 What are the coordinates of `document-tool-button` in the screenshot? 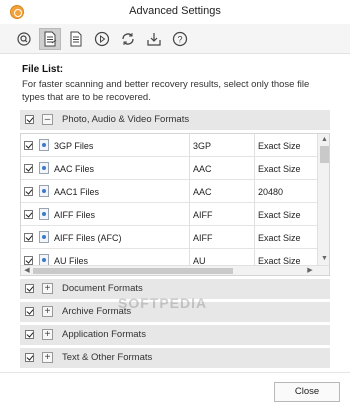 It's located at (76, 39).